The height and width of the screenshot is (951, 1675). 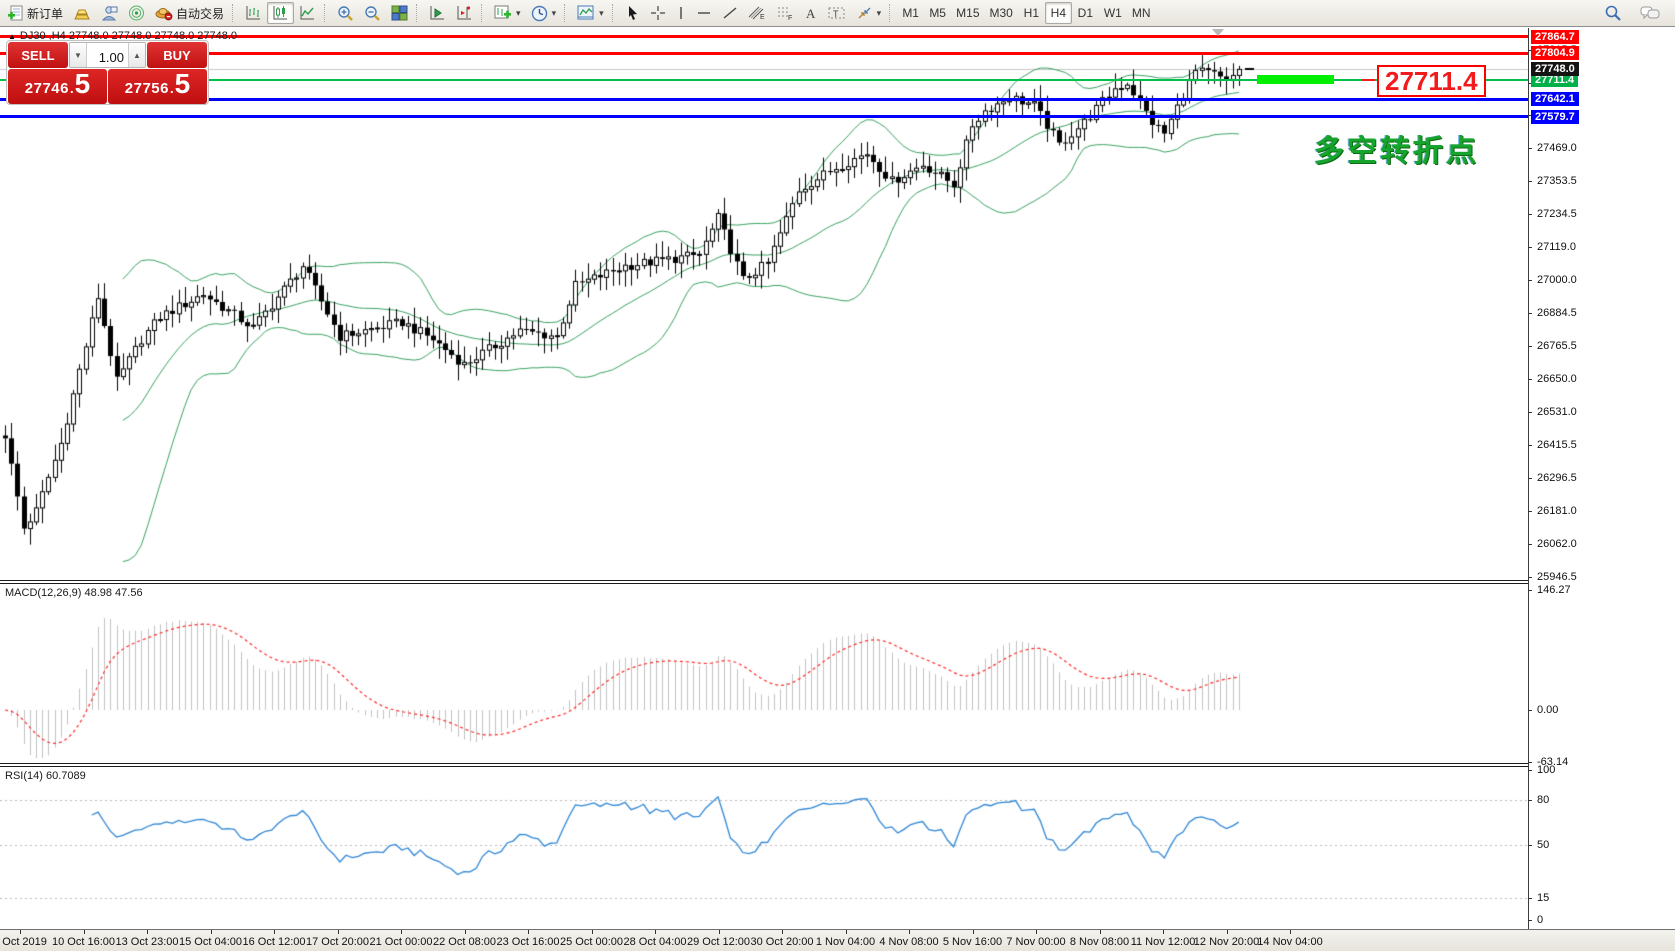 What do you see at coordinates (757, 13) in the screenshot?
I see `toolbar-equidistant-channel-button: E` at bounding box center [757, 13].